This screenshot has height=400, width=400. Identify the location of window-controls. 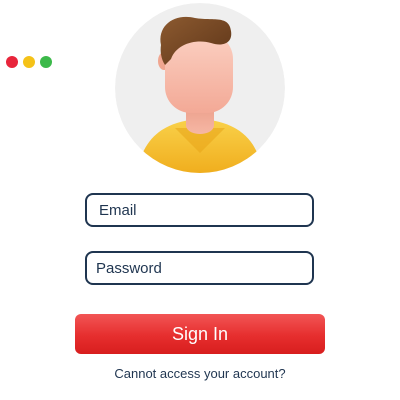
(29, 62).